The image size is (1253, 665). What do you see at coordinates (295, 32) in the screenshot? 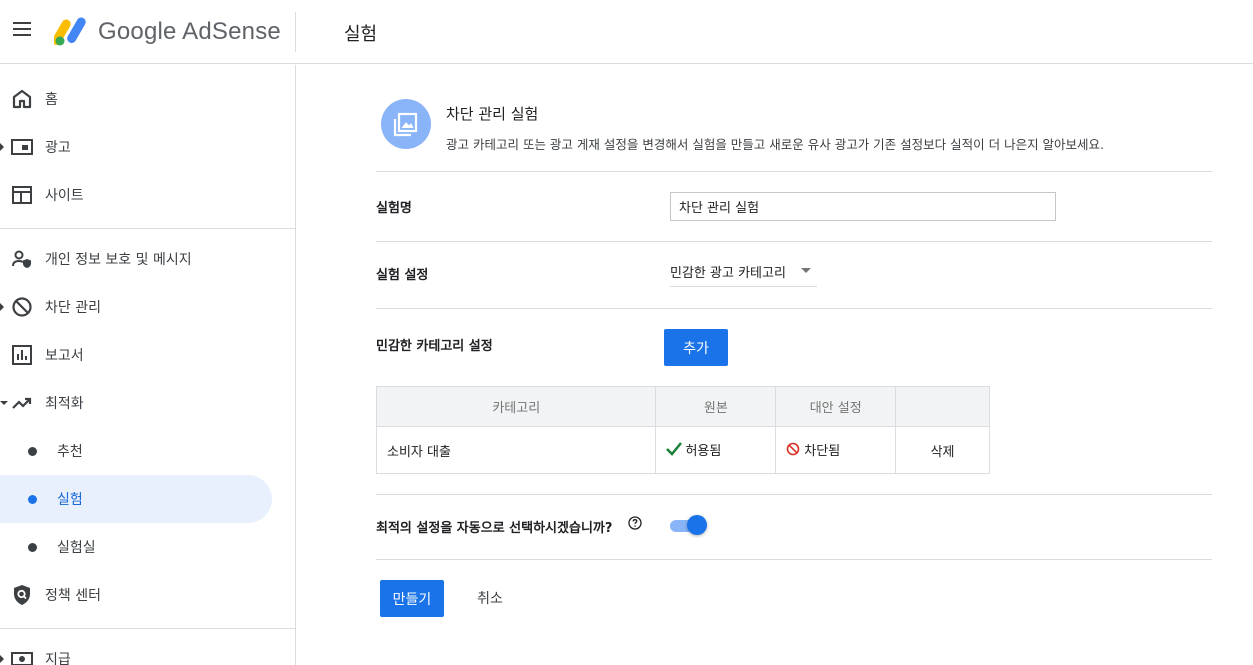
I see `header-divider` at bounding box center [295, 32].